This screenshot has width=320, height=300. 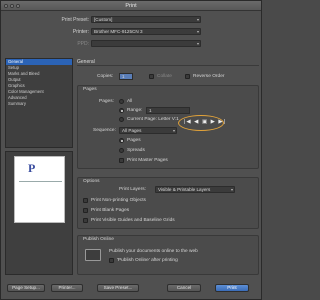 What do you see at coordinates (153, 119) in the screenshot?
I see `current-page-label: Current Page: Letter V:1` at bounding box center [153, 119].